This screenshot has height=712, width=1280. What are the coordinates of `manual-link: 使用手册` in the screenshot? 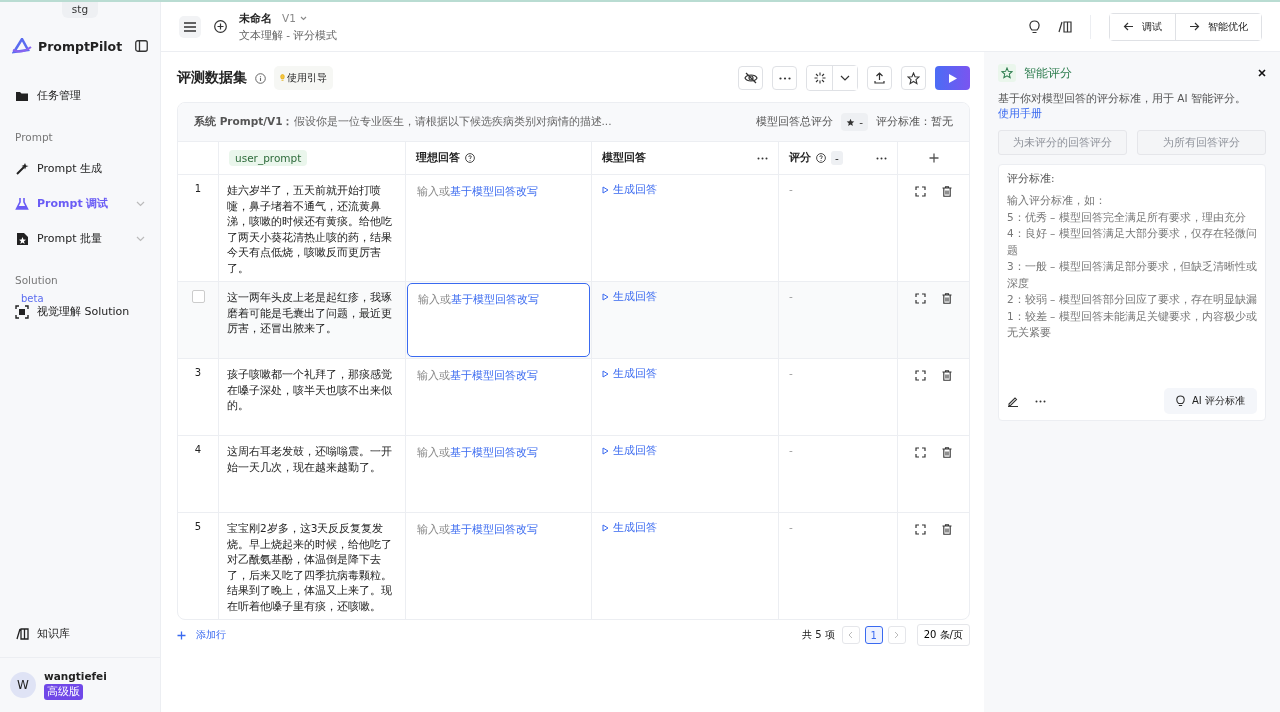 It's located at (1020, 113).